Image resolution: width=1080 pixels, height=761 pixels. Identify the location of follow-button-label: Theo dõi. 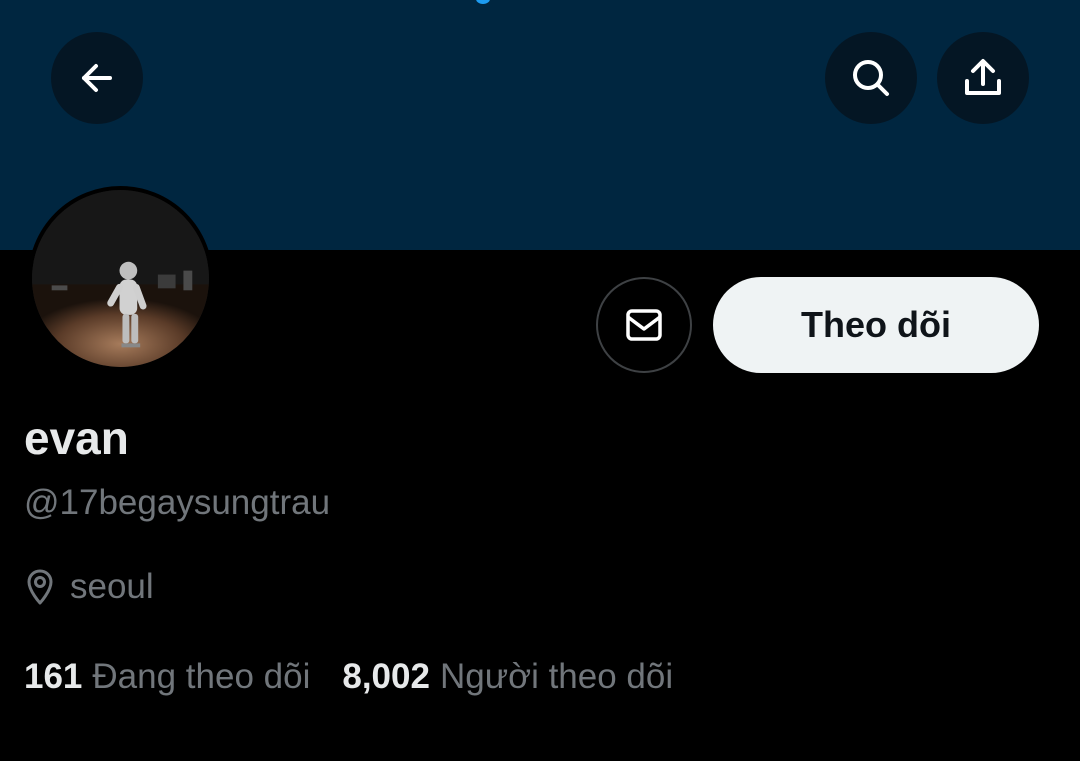
(876, 324).